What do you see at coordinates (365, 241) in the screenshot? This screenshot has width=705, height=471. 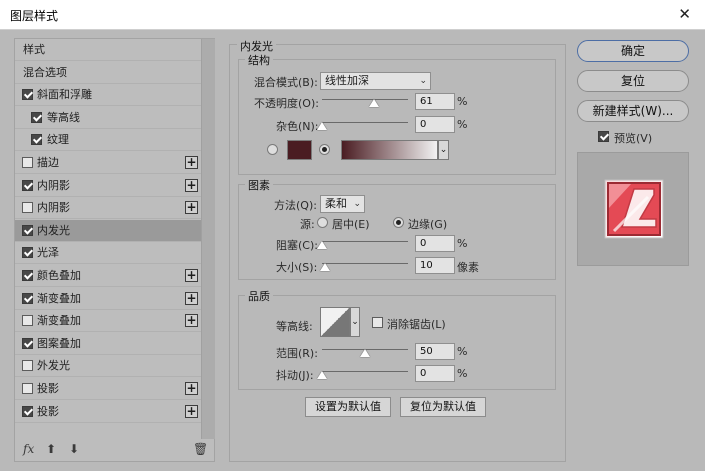 I see `choke-slider` at bounding box center [365, 241].